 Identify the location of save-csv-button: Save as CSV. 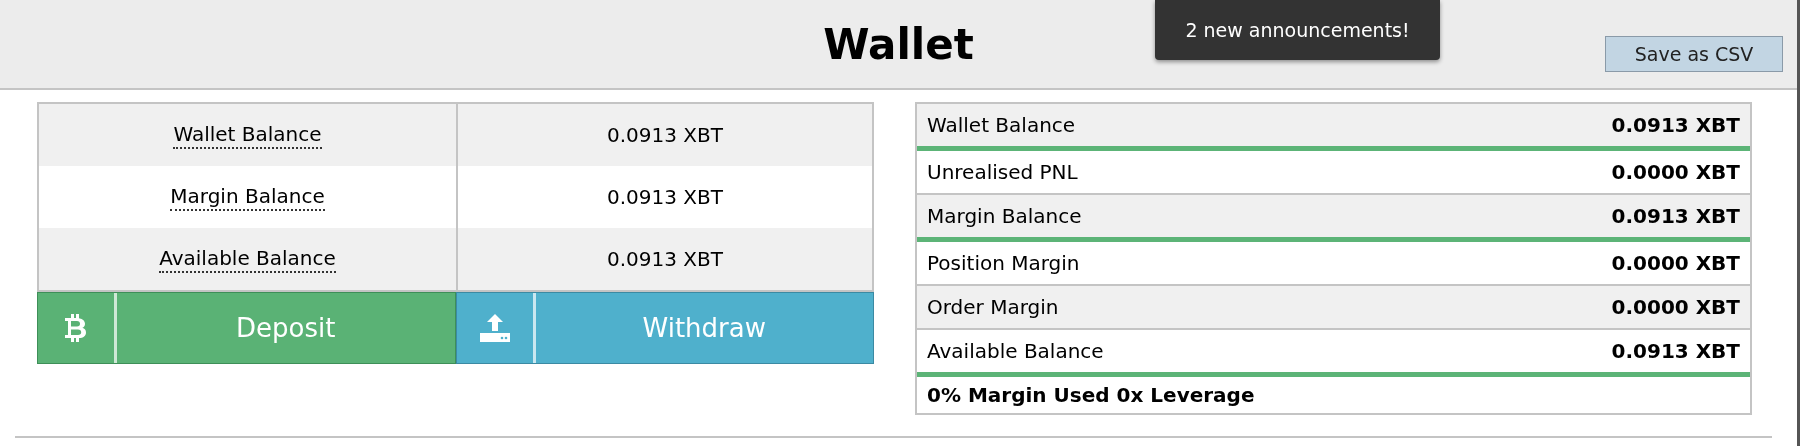
(1694, 54).